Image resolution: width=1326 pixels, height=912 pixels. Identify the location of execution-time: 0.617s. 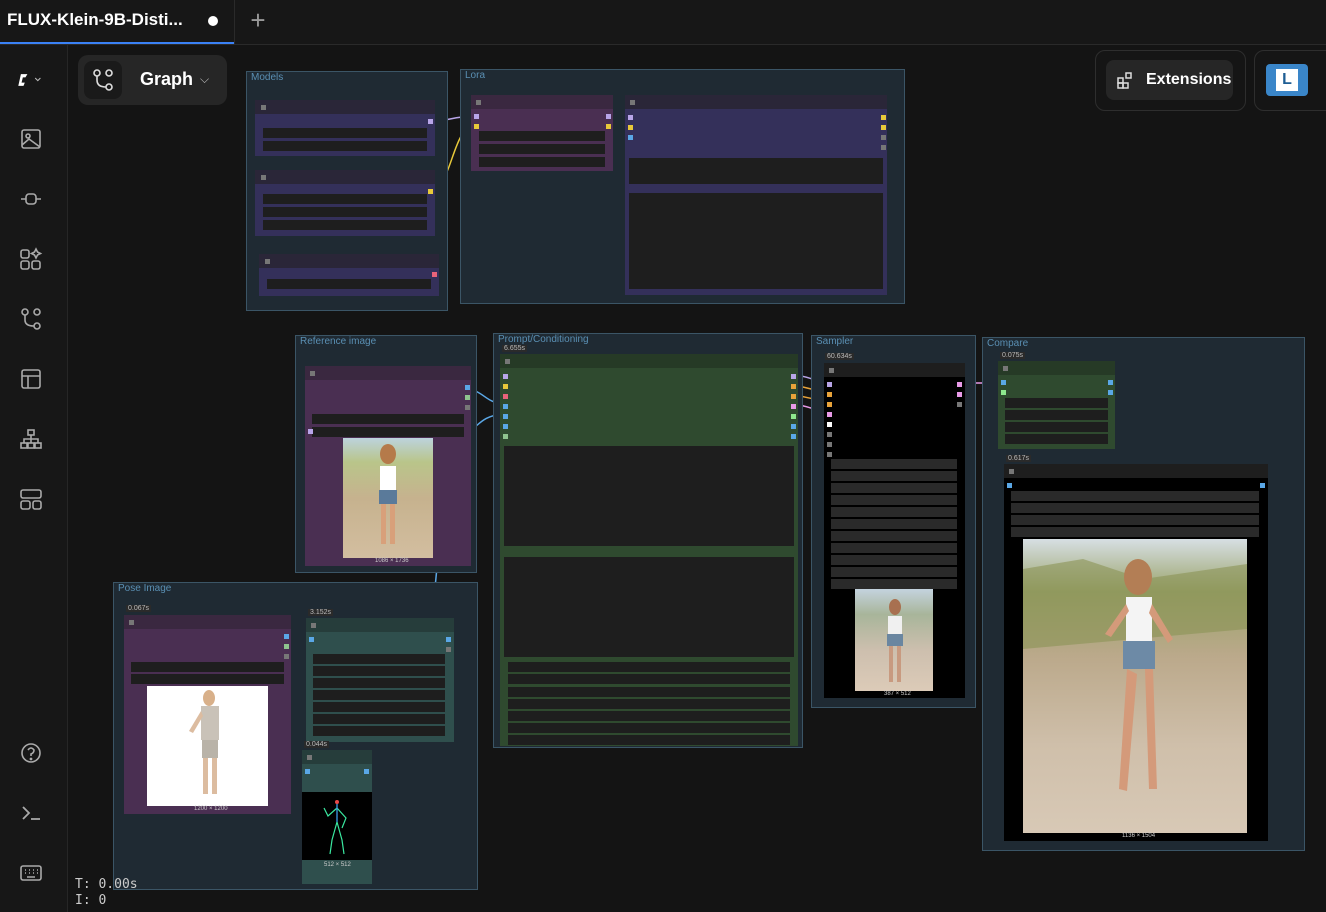
(1019, 458).